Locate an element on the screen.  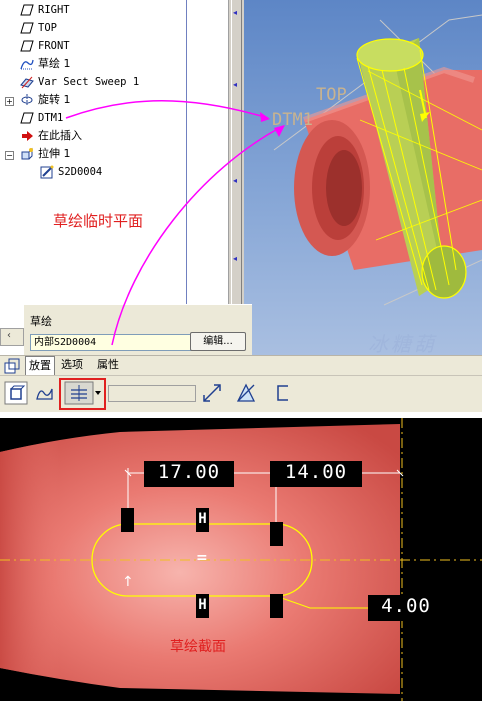
constraint-vertical-arrow-icon: ↑ is located at coordinates (128, 582).